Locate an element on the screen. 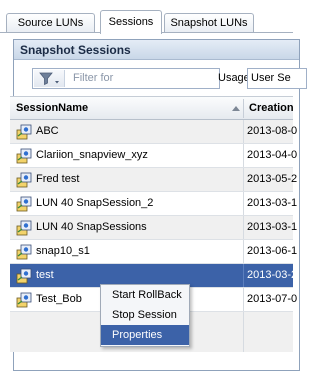 This screenshot has height=371, width=320. menu-item-properties: Properties is located at coordinates (145, 335).